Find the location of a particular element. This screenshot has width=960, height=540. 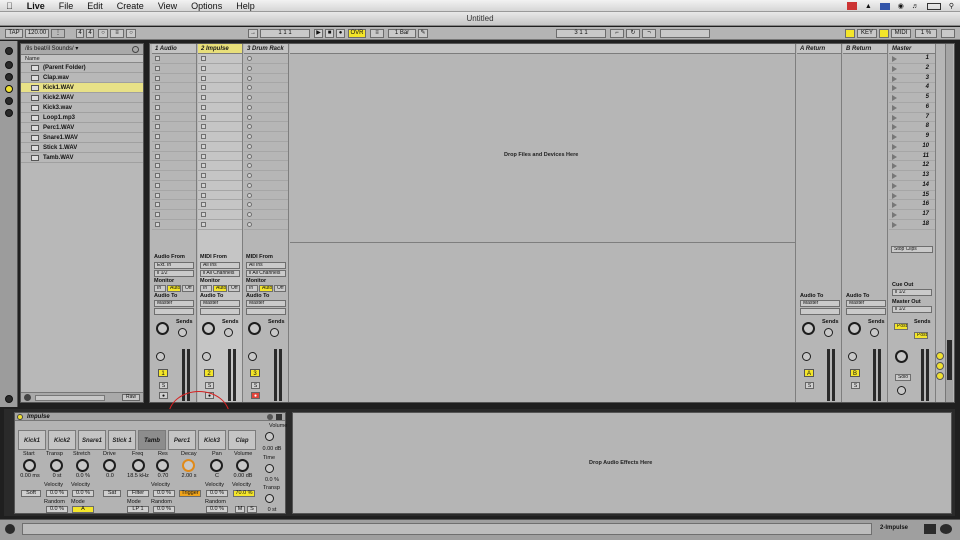

scene-launch: 18 is located at coordinates (912, 225).